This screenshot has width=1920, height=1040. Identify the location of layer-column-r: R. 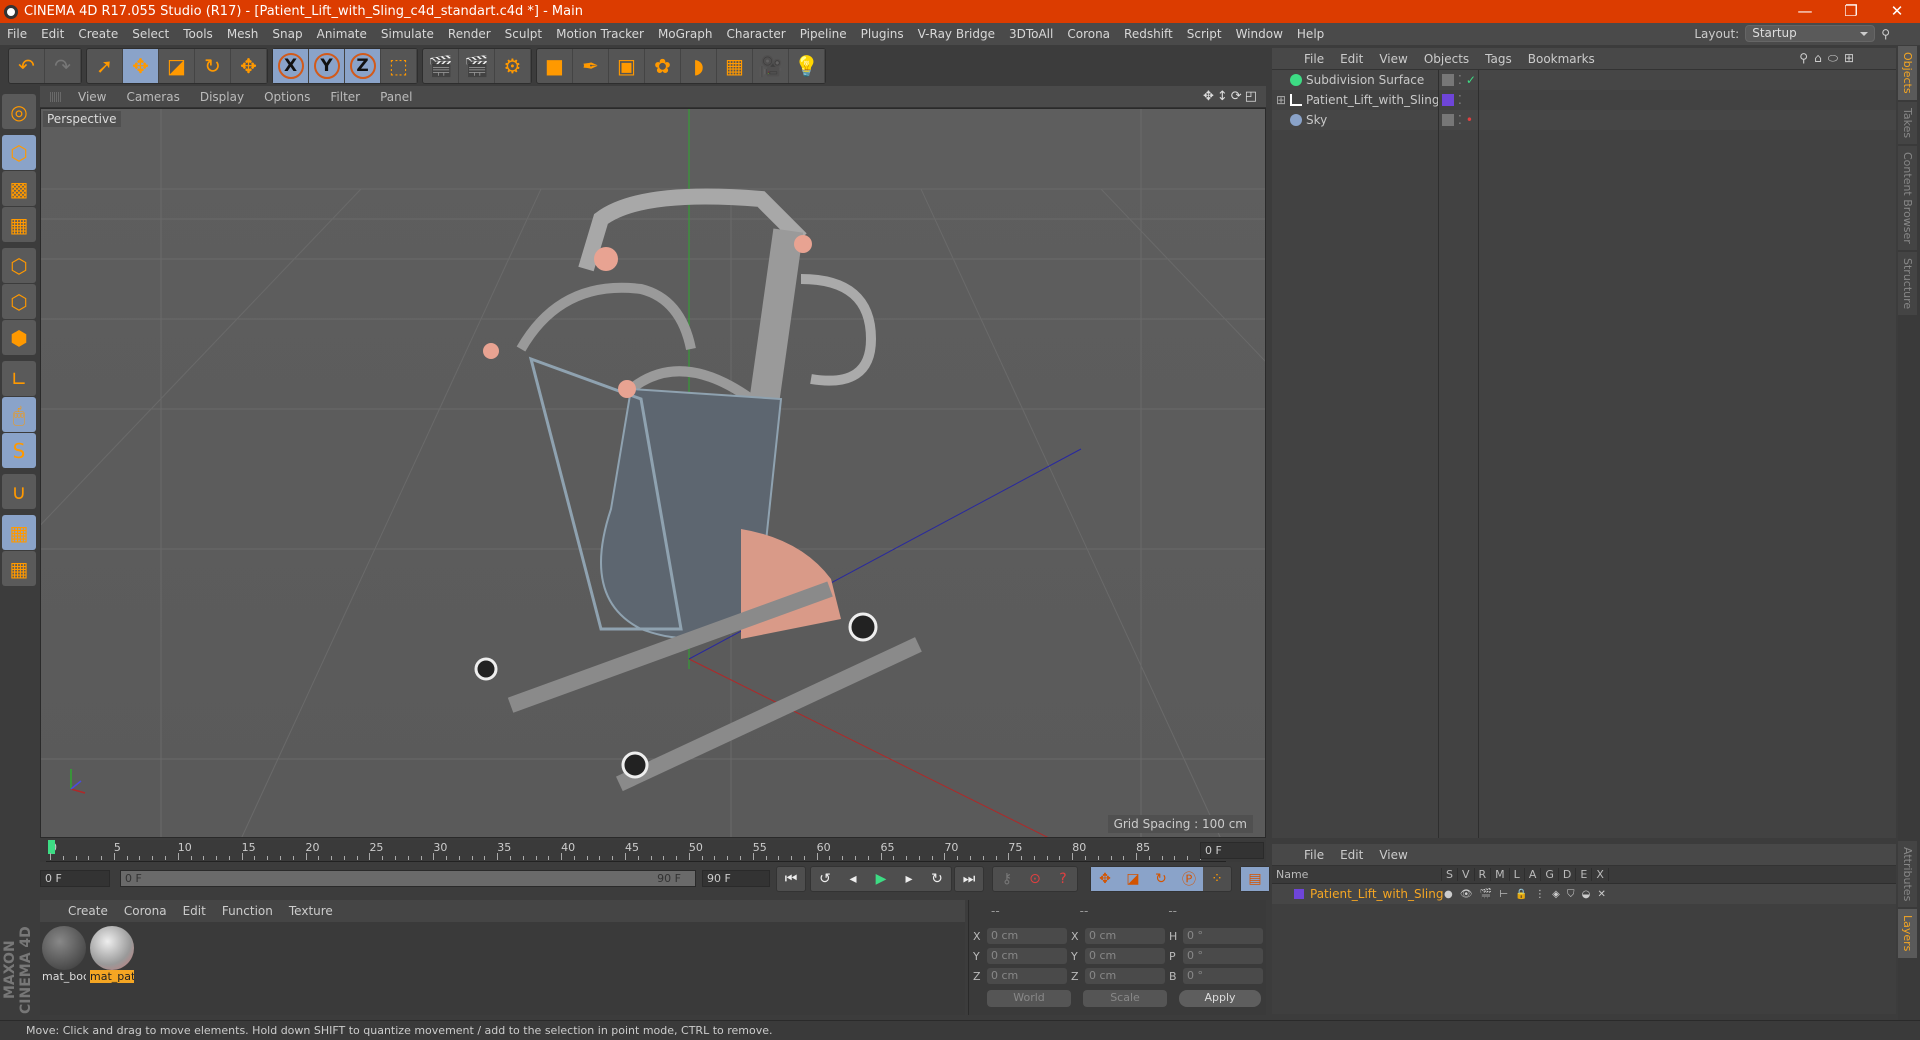
(1483, 874).